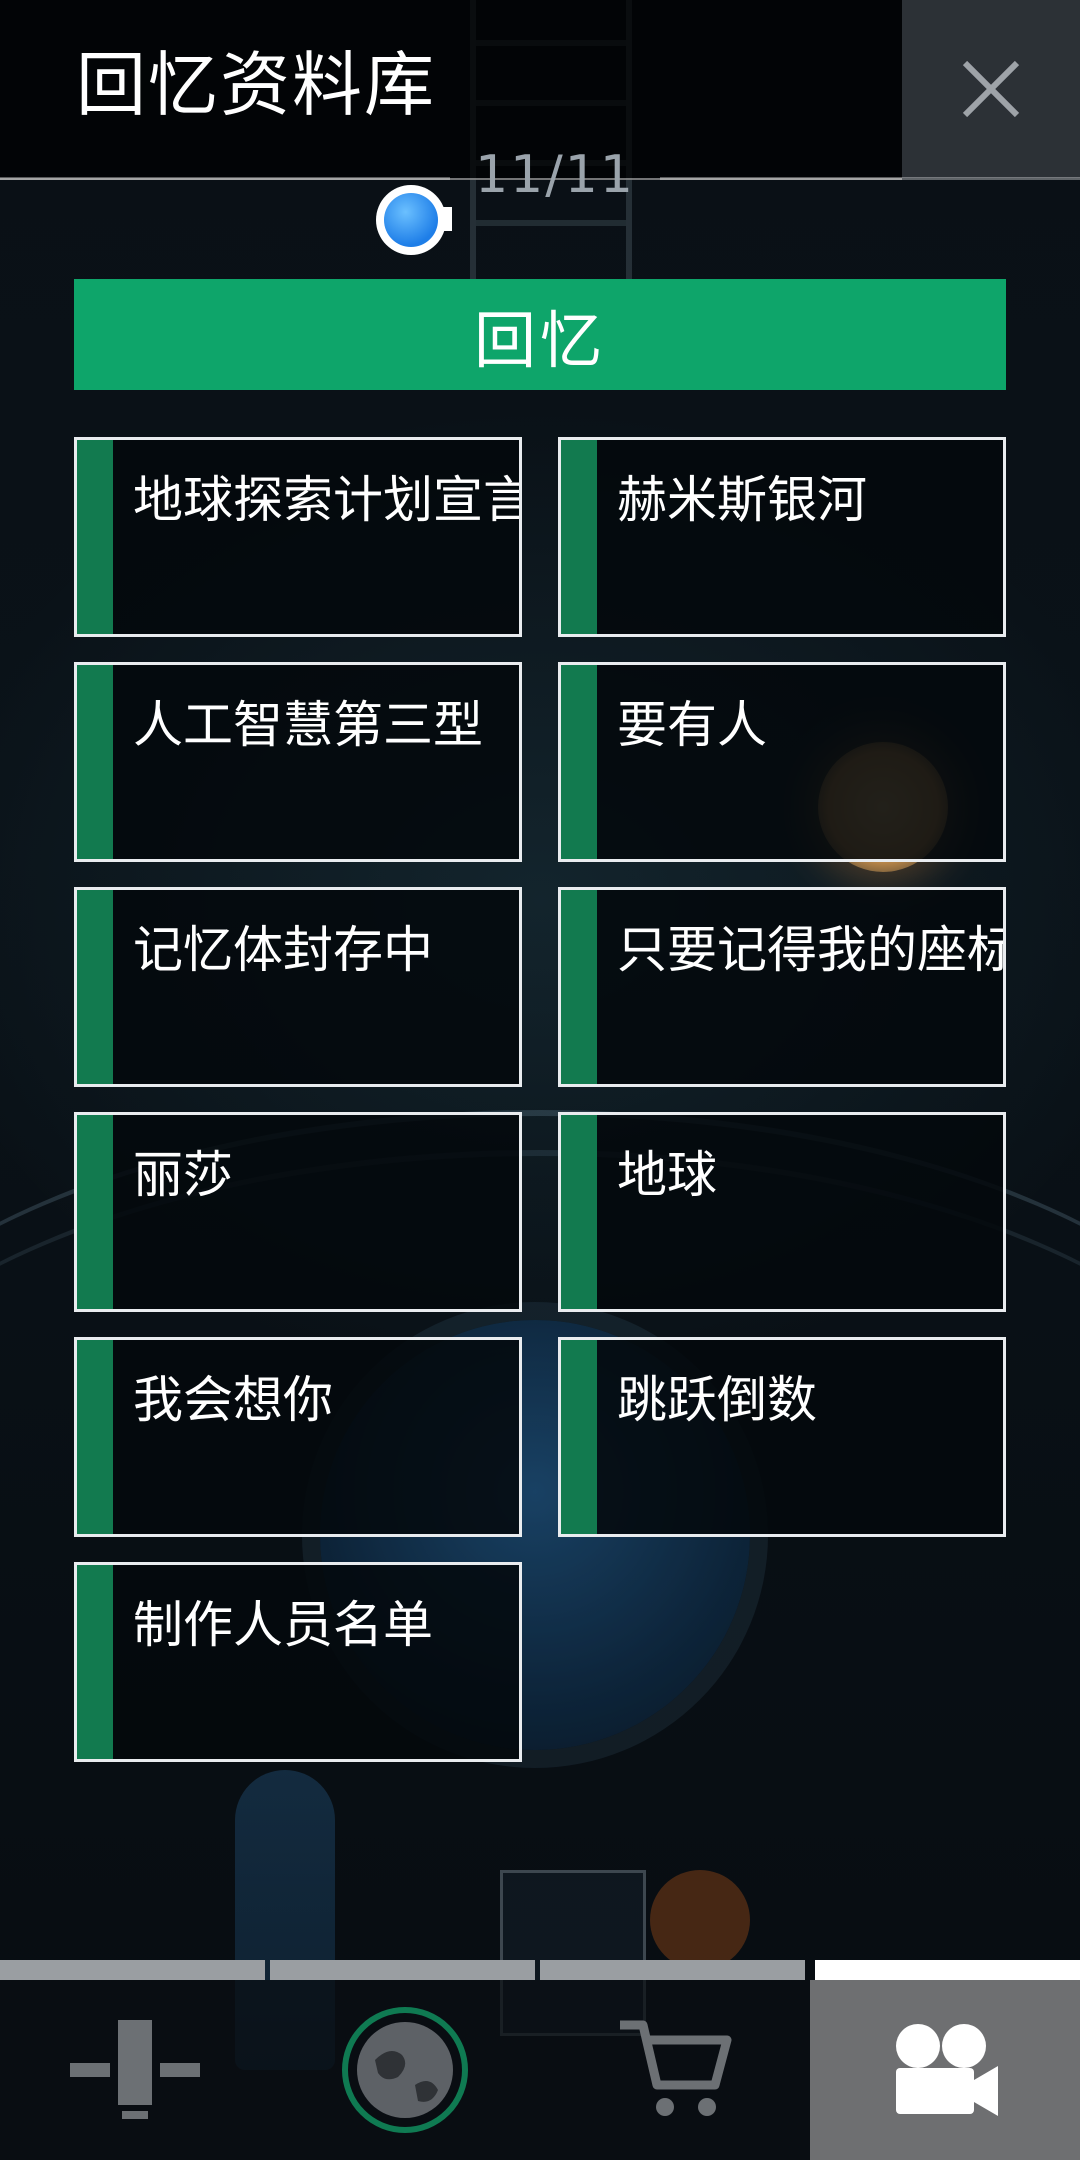 The width and height of the screenshot is (1080, 2160). I want to click on memory-card-label: 地球探索计划宣言, so click(327, 500).